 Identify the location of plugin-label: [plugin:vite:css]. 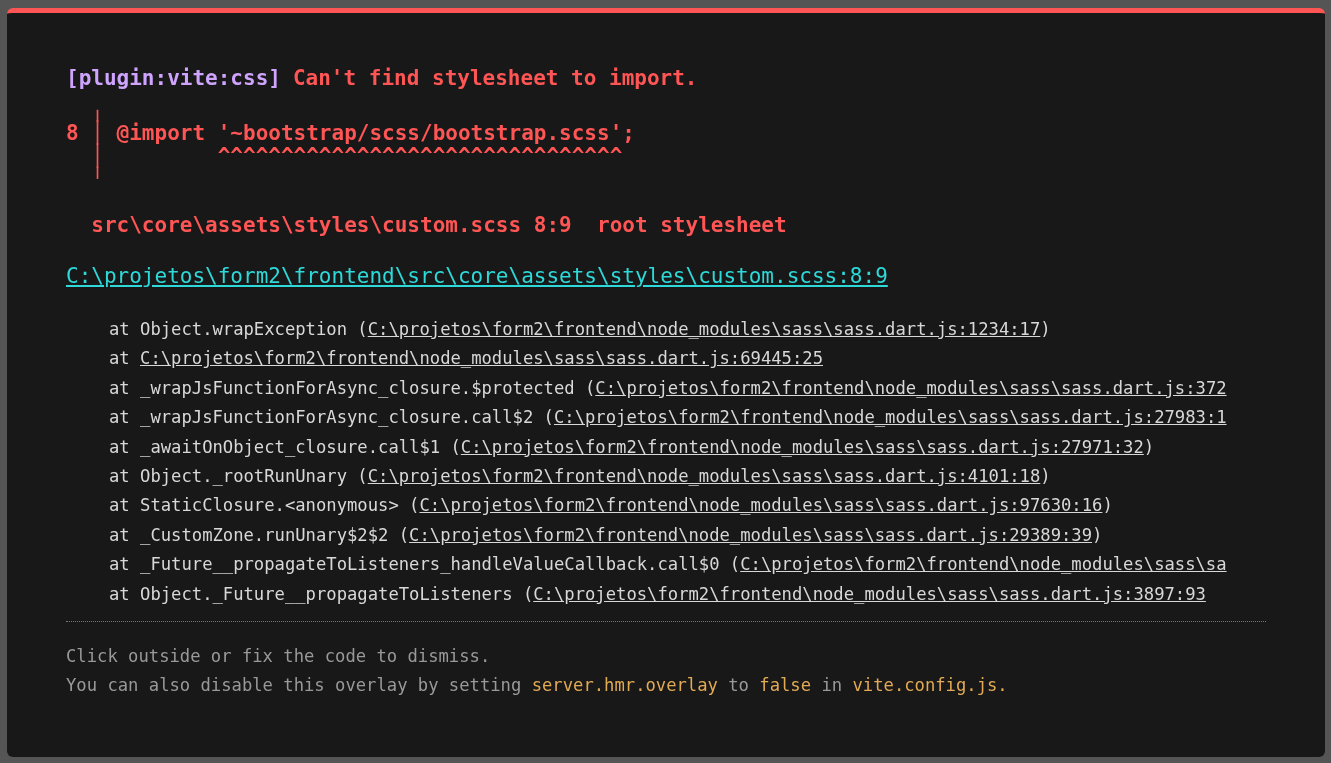
(173, 78).